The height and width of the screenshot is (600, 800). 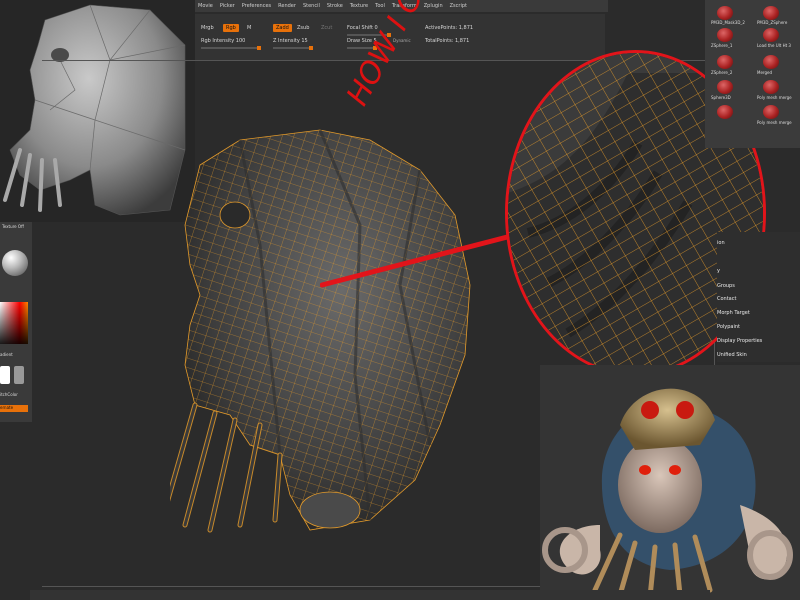 What do you see at coordinates (227, 6) in the screenshot?
I see `menu-picker: Picker` at bounding box center [227, 6].